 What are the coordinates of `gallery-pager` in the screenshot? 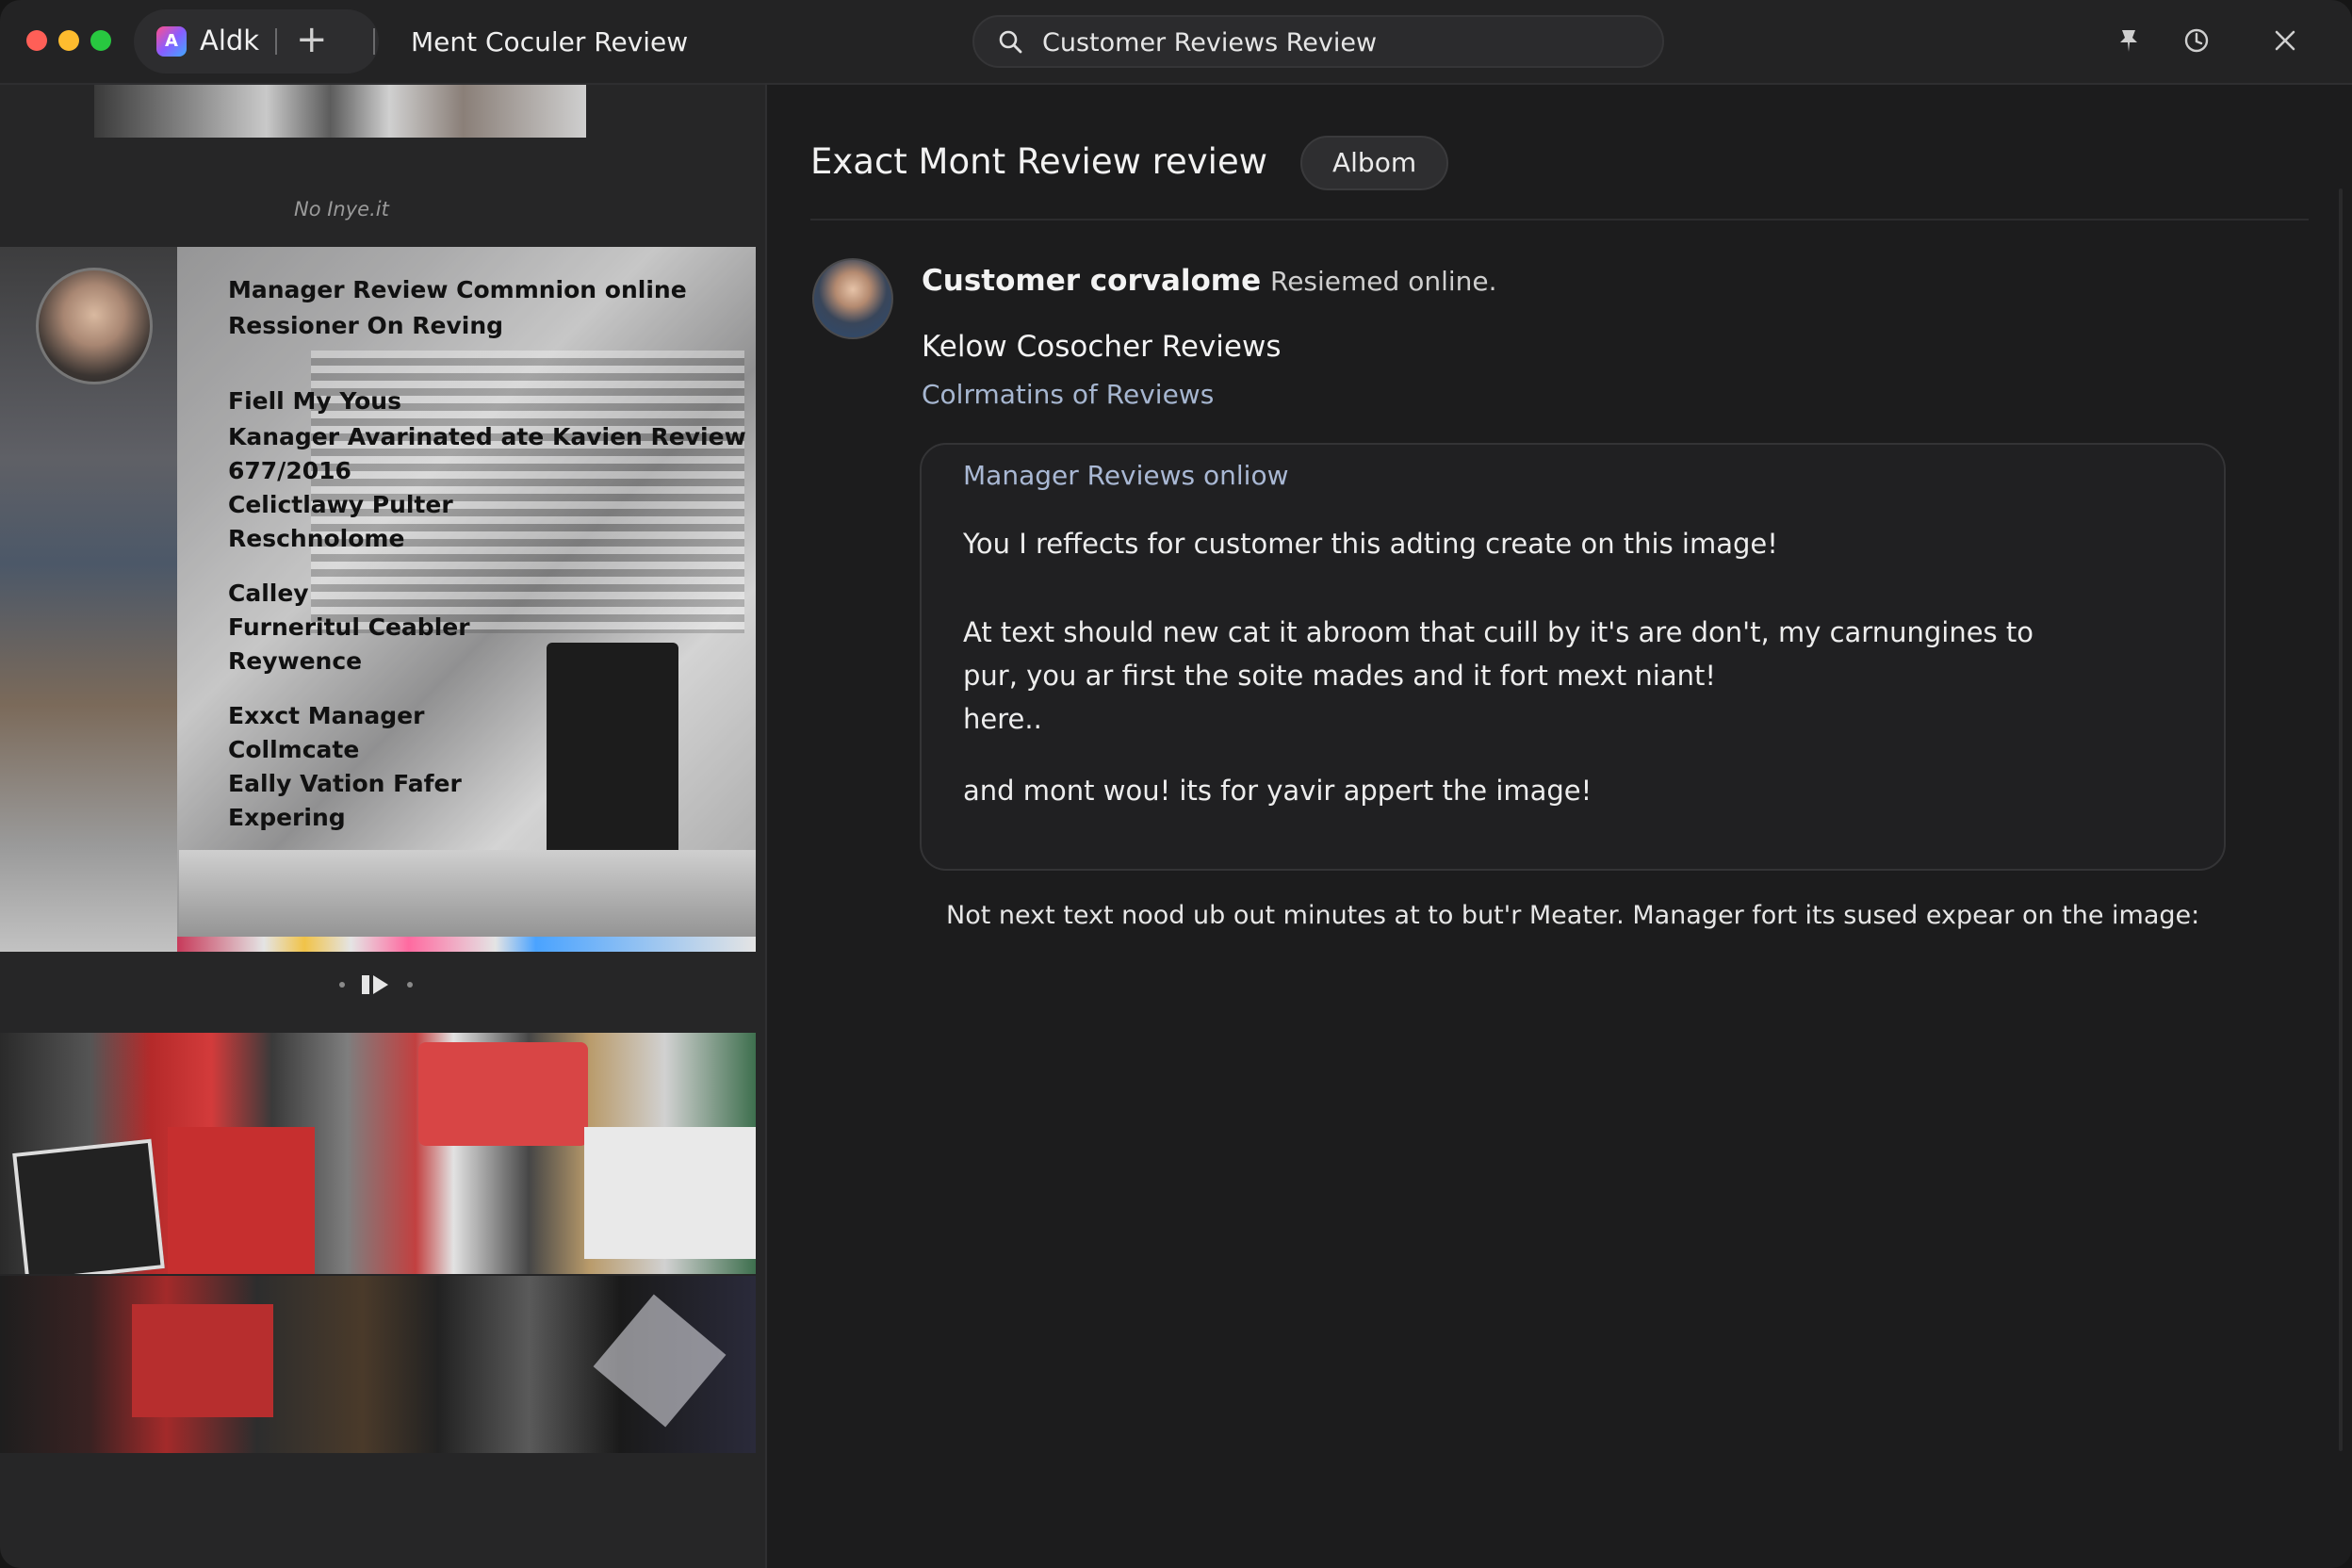 It's located at (377, 985).